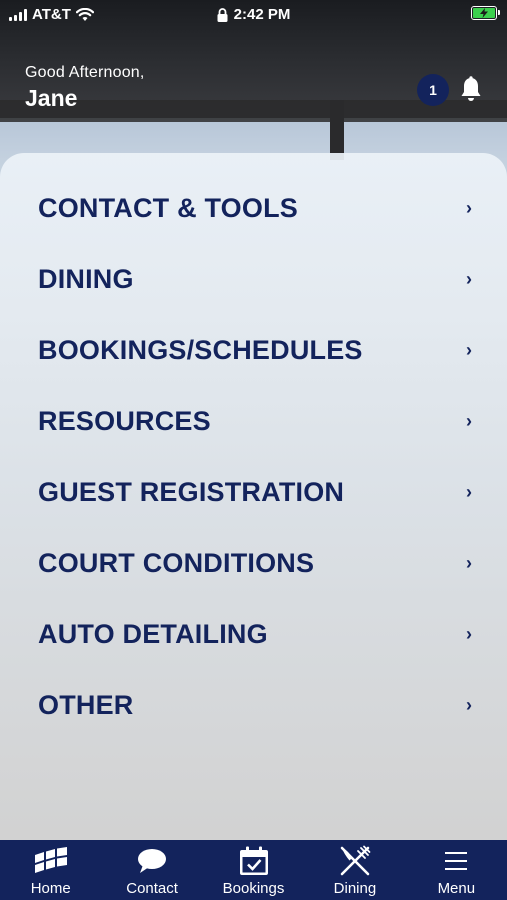 Image resolution: width=507 pixels, height=900 pixels. Describe the element at coordinates (85, 72) in the screenshot. I see `greeting-text: Good Afternoon,` at that location.